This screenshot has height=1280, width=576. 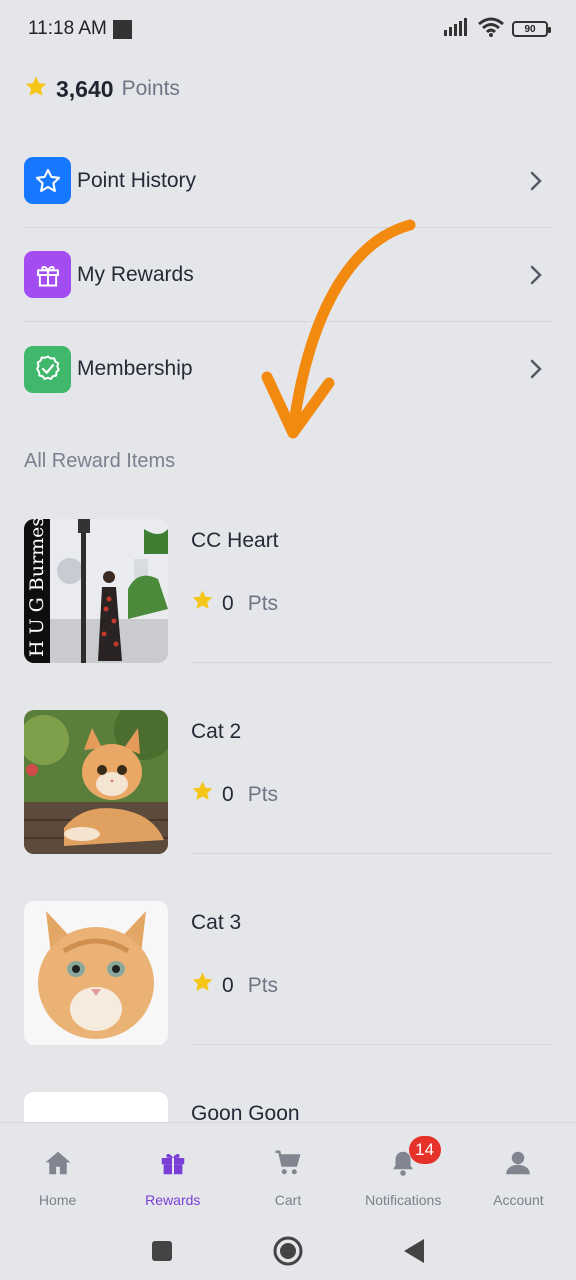 I want to click on cart-icon, so click(x=288, y=1163).